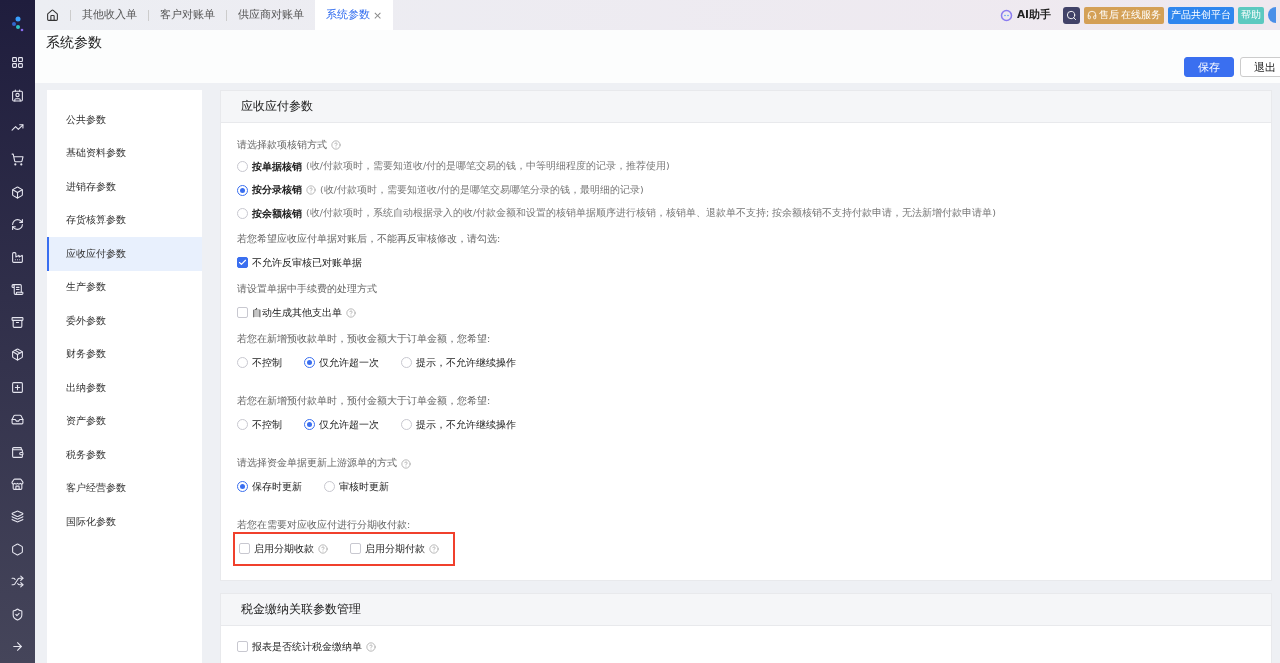 This screenshot has width=1280, height=663. What do you see at coordinates (364, 401) in the screenshot?
I see `hint-text: 若您在新增预付款单时，预付金额大于订单金额，您希望:` at bounding box center [364, 401].